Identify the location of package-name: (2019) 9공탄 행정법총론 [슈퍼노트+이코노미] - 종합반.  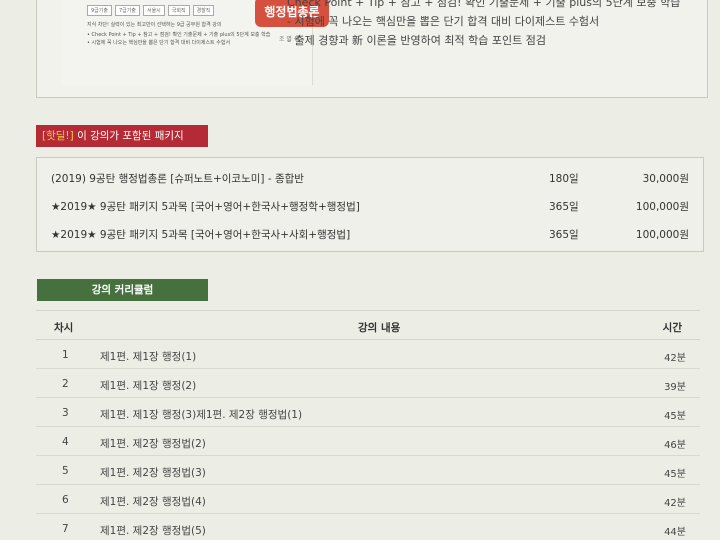
(177, 178).